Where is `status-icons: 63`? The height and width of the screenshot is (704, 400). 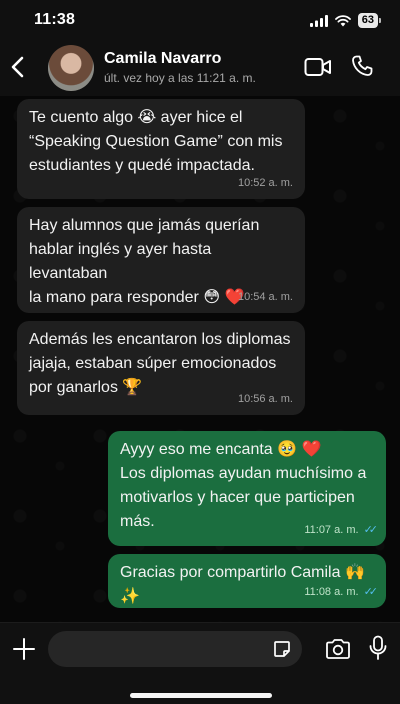
status-icons: 63 is located at coordinates (345, 20).